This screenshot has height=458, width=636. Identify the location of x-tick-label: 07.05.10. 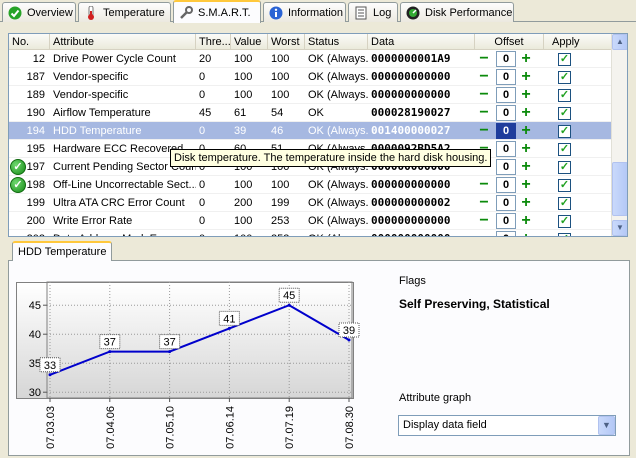
(171, 427).